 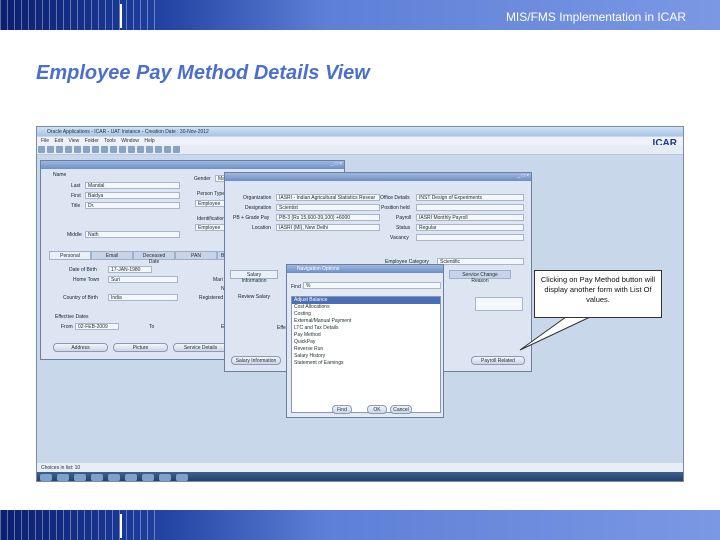 I want to click on list-item: QuickPay, so click(x=366, y=342).